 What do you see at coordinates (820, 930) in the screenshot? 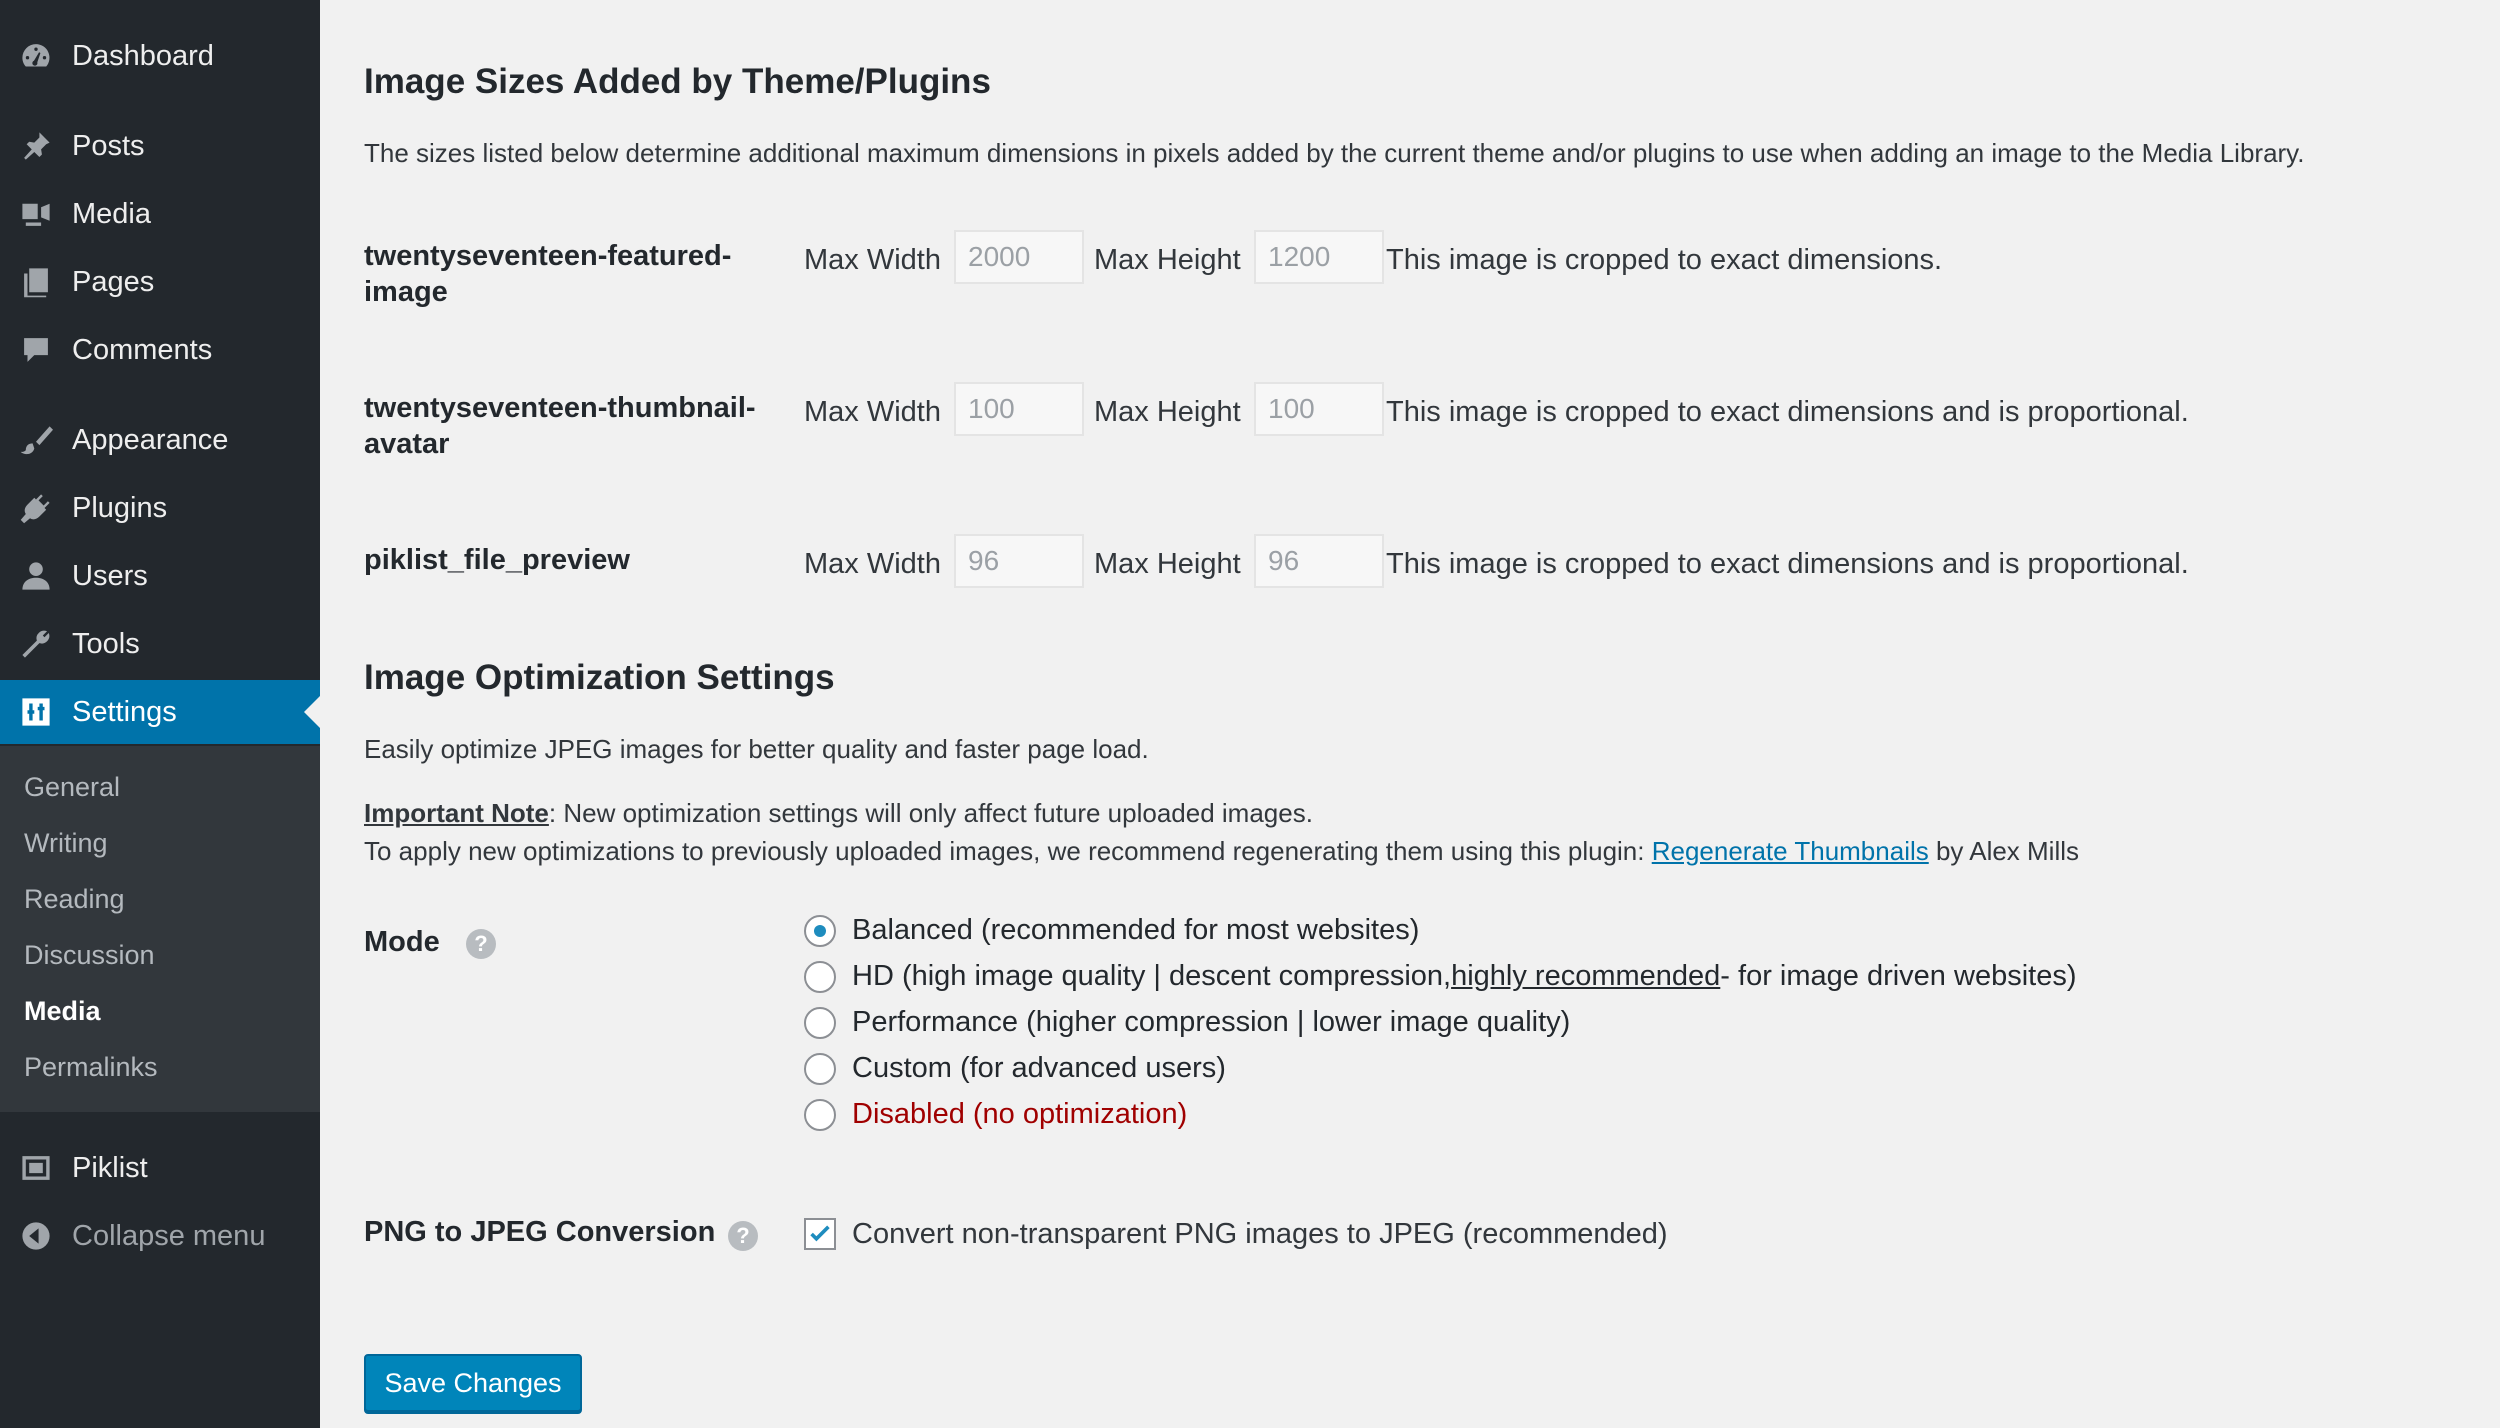
I see `radio-balanced` at bounding box center [820, 930].